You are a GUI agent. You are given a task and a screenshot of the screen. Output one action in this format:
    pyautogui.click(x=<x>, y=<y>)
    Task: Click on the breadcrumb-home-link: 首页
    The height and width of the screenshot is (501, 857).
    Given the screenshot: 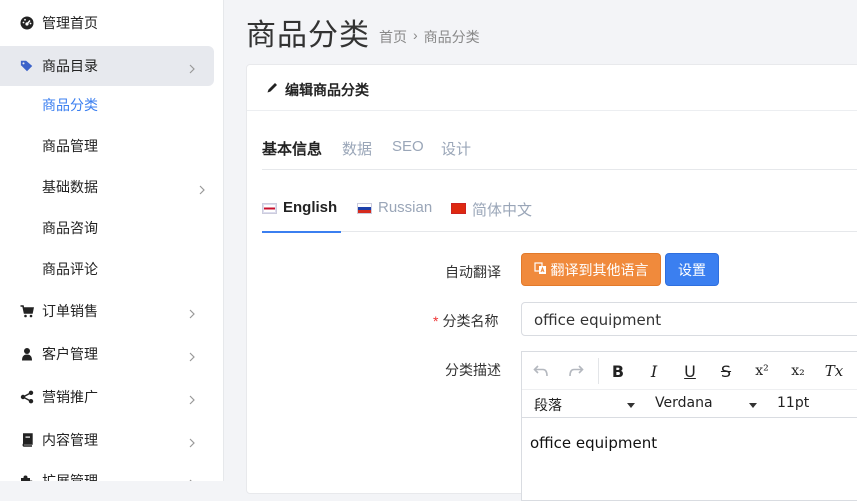 What is the action you would take?
    pyautogui.click(x=393, y=37)
    